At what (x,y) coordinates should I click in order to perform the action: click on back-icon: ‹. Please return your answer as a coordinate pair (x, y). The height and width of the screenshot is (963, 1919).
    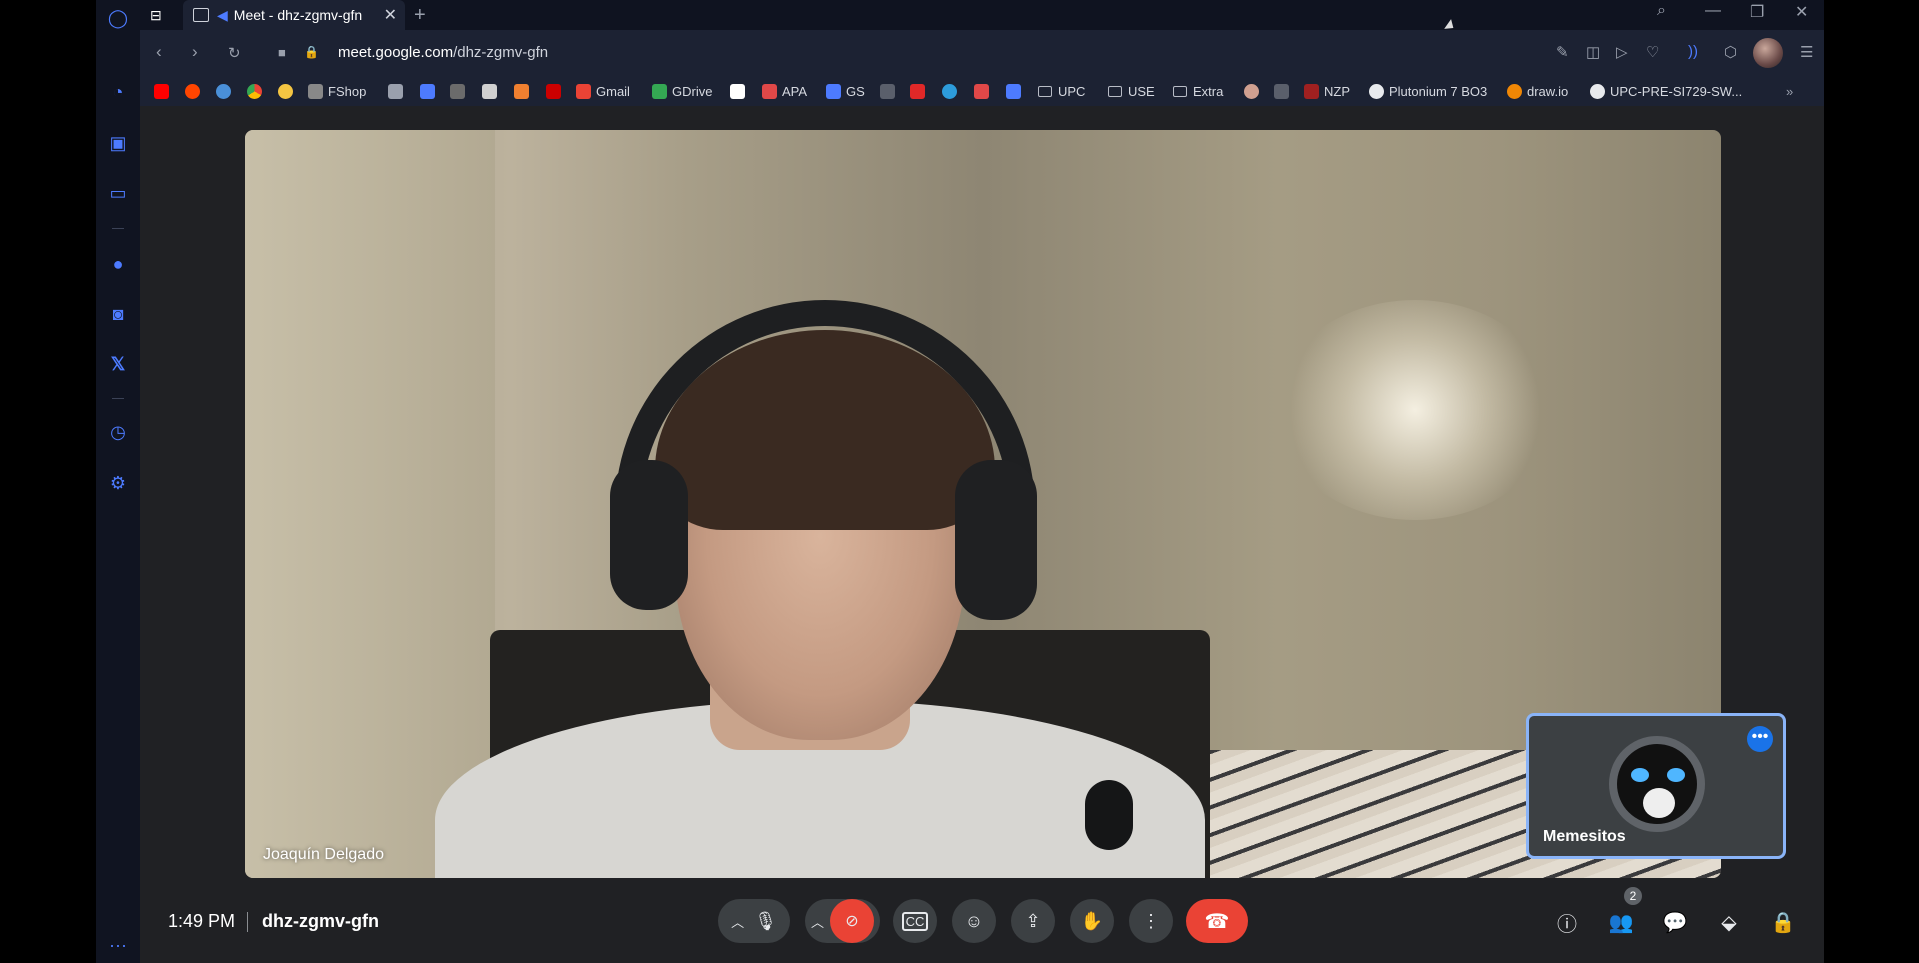
    Looking at the image, I should click on (159, 52).